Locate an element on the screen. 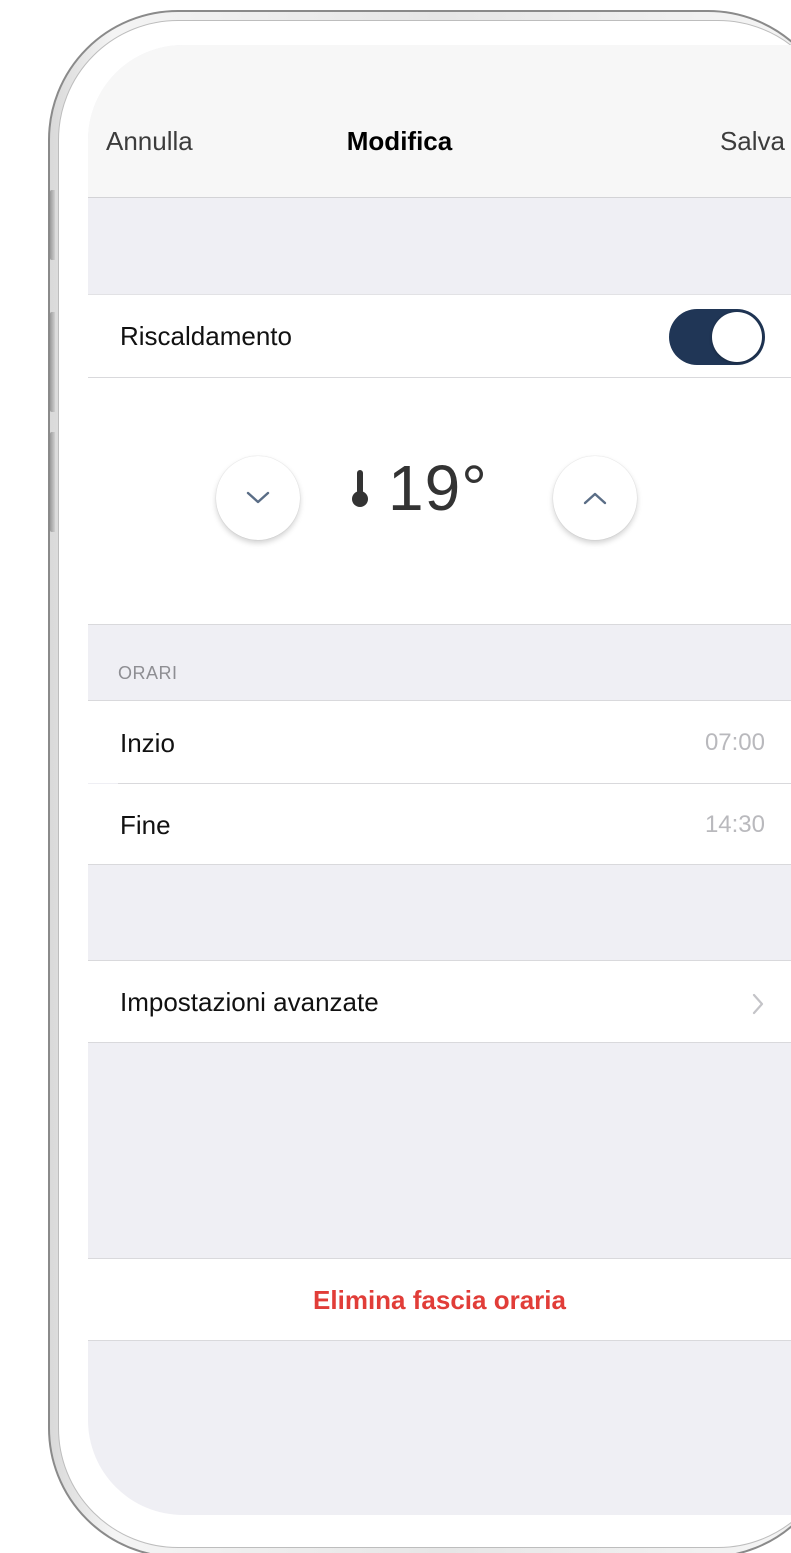  decrease-temperature-button is located at coordinates (258, 498).